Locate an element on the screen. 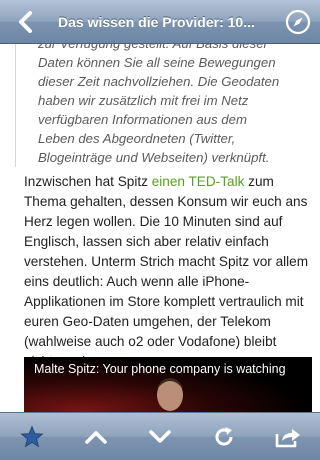  quote-line: dieser Zeit nachvollziehen. Die Geodaten is located at coordinates (159, 81).